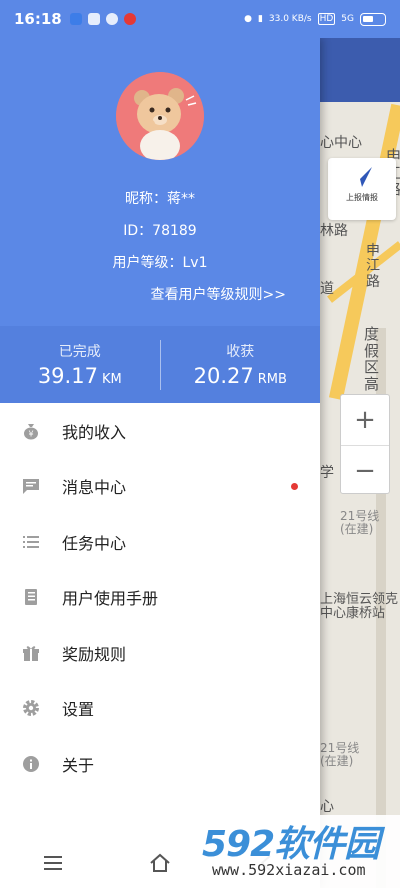 The image size is (400, 888). What do you see at coordinates (341, 143) in the screenshot?
I see `map-label: 心中心` at bounding box center [341, 143].